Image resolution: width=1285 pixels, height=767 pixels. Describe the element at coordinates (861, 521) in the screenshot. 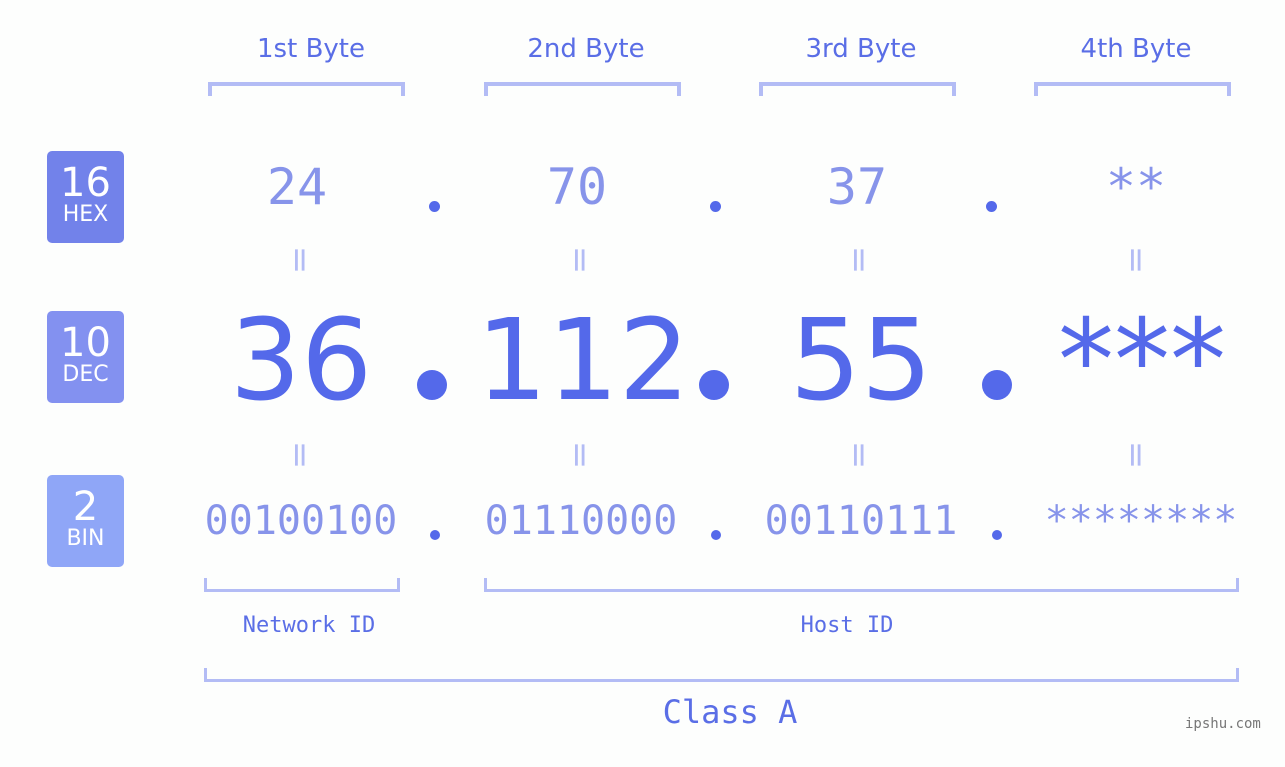

I see `bin-byte-3: 00110111` at that location.